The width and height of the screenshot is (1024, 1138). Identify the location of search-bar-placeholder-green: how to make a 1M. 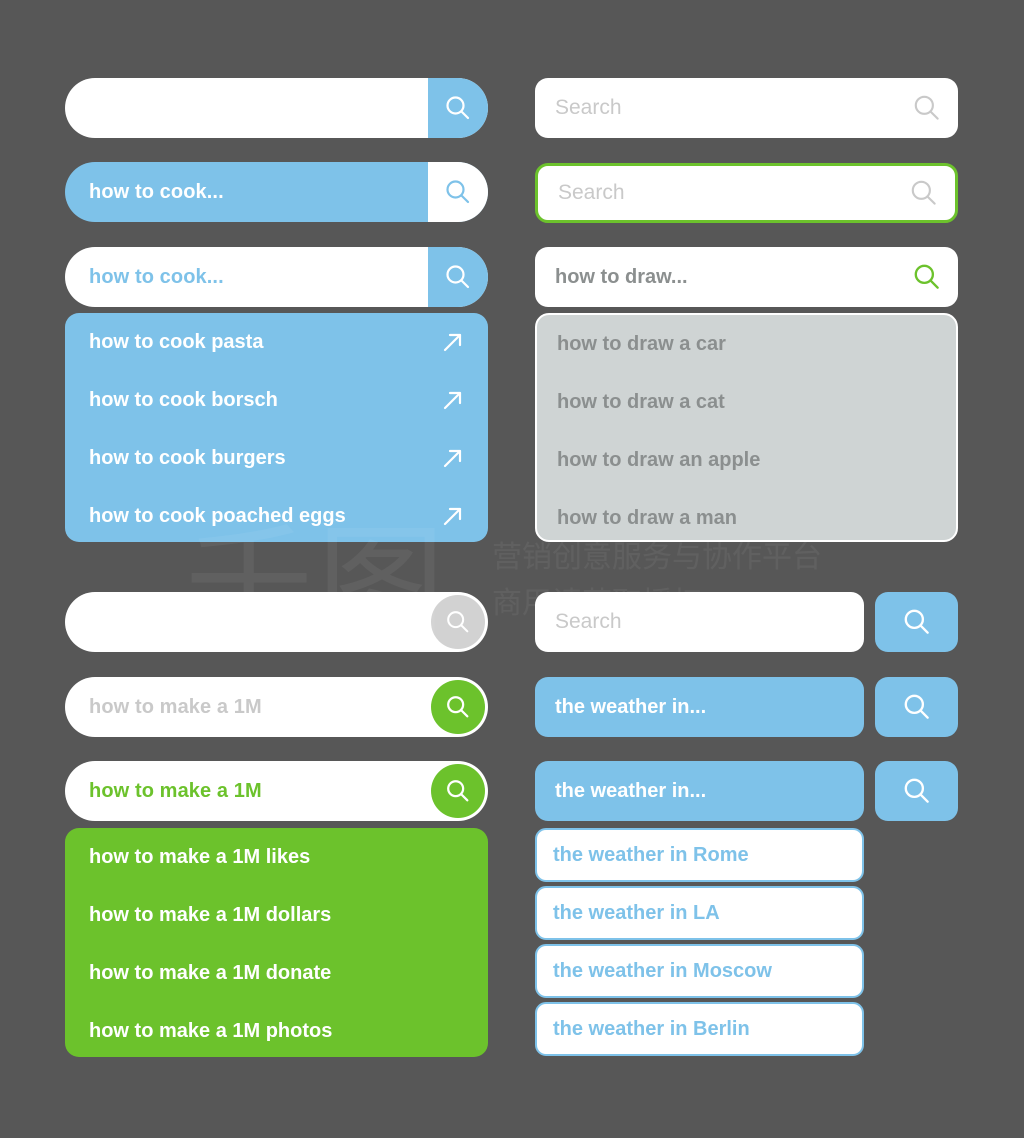
(276, 707).